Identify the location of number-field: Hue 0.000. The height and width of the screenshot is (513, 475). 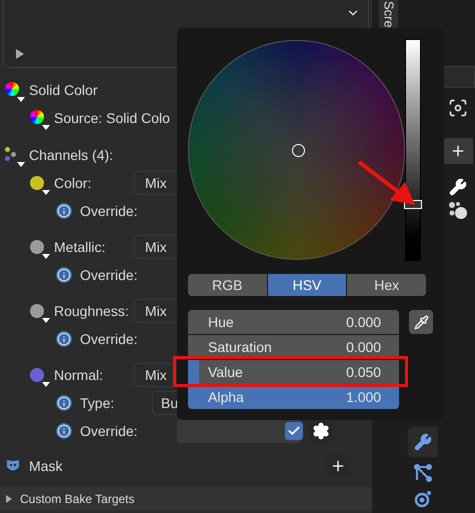
(294, 322).